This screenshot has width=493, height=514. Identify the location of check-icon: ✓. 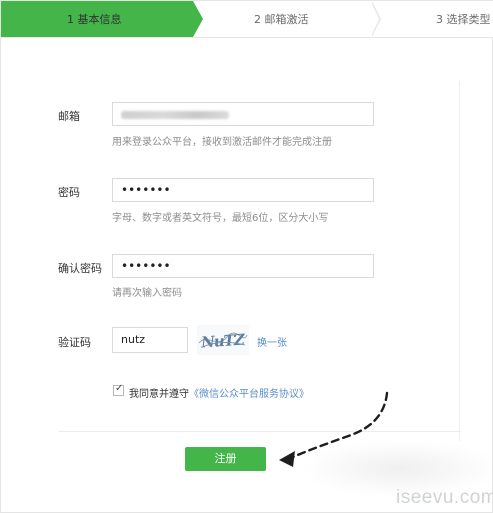
(119, 388).